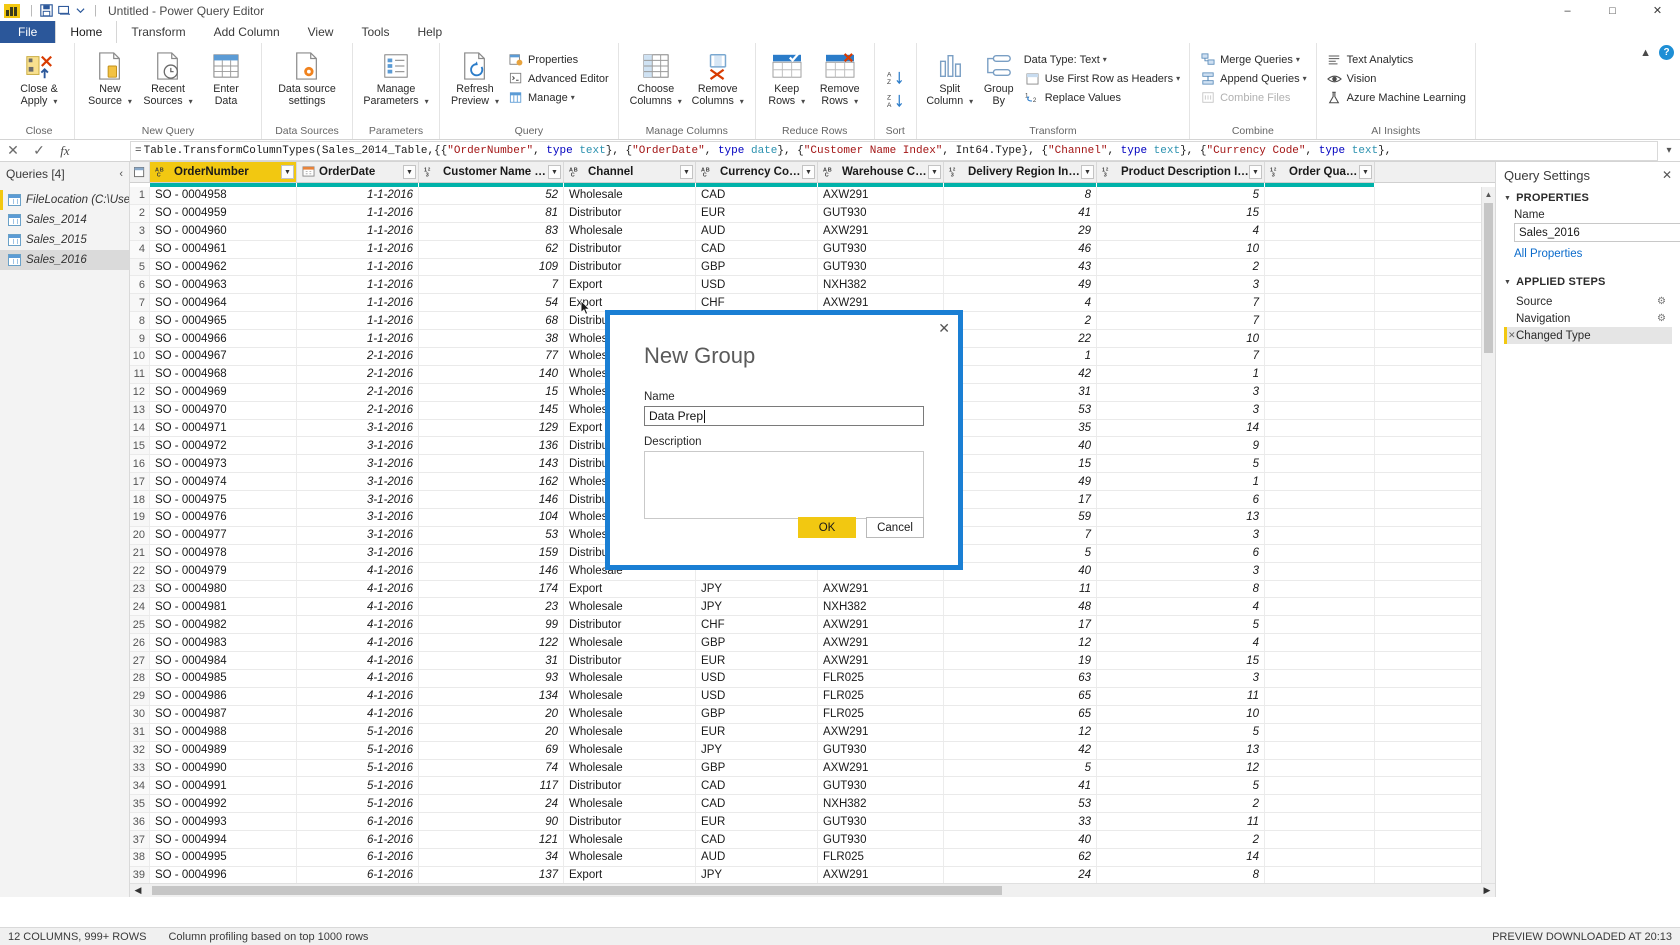 Image resolution: width=1680 pixels, height=945 pixels. Describe the element at coordinates (491, 535) in the screenshot. I see `table-cell: 53` at that location.